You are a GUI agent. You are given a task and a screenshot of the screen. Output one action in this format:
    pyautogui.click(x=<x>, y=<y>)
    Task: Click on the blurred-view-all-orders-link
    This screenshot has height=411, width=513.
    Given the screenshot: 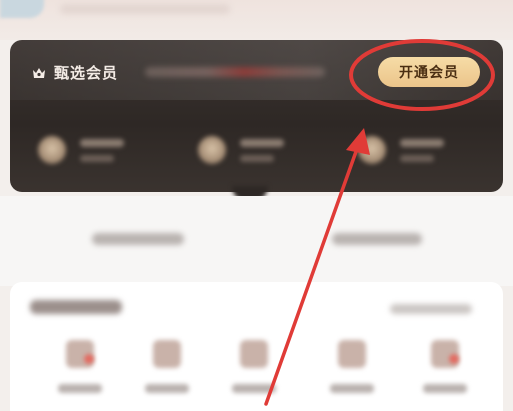 What is the action you would take?
    pyautogui.click(x=431, y=309)
    